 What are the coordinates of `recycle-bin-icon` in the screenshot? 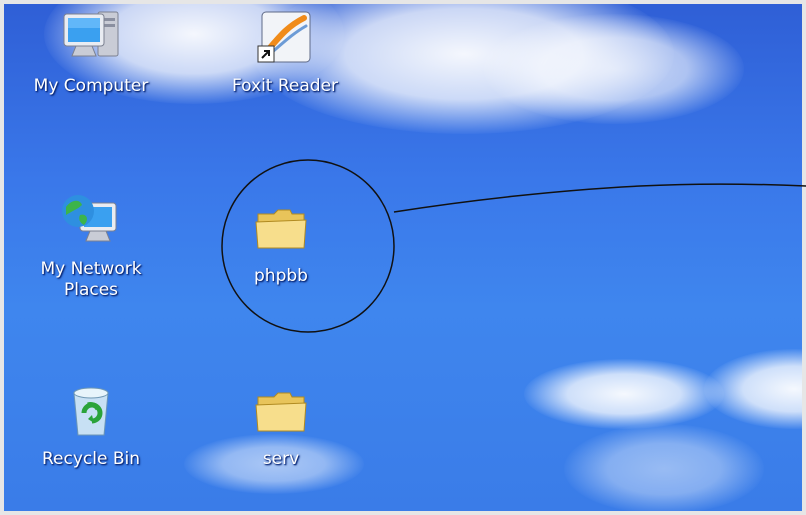 It's located at (91, 411).